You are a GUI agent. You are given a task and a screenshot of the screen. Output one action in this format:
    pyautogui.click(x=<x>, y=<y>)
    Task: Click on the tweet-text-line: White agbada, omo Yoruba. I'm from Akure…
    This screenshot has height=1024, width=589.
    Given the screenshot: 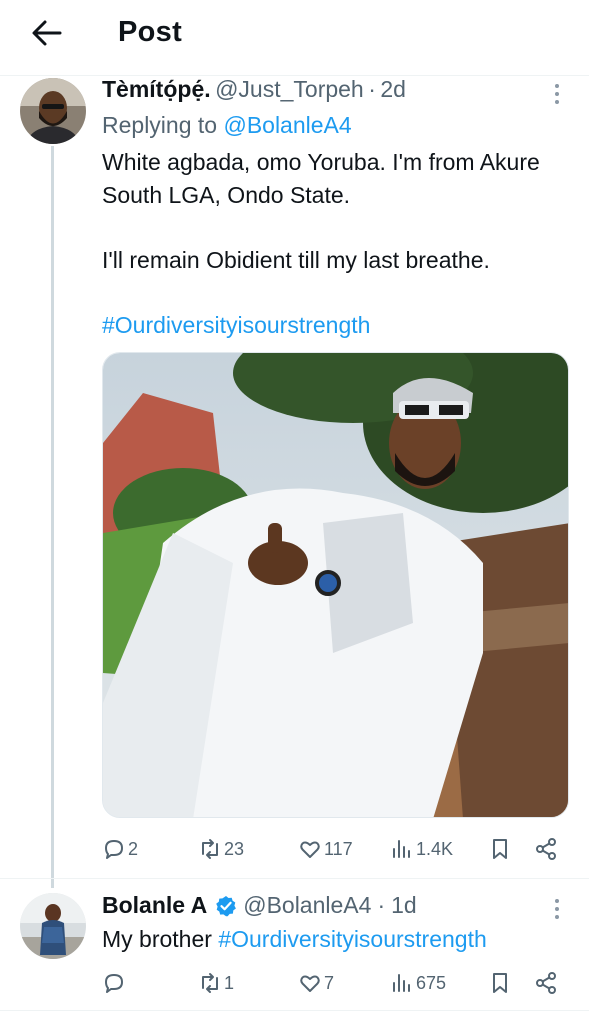 What is the action you would take?
    pyautogui.click(x=321, y=178)
    